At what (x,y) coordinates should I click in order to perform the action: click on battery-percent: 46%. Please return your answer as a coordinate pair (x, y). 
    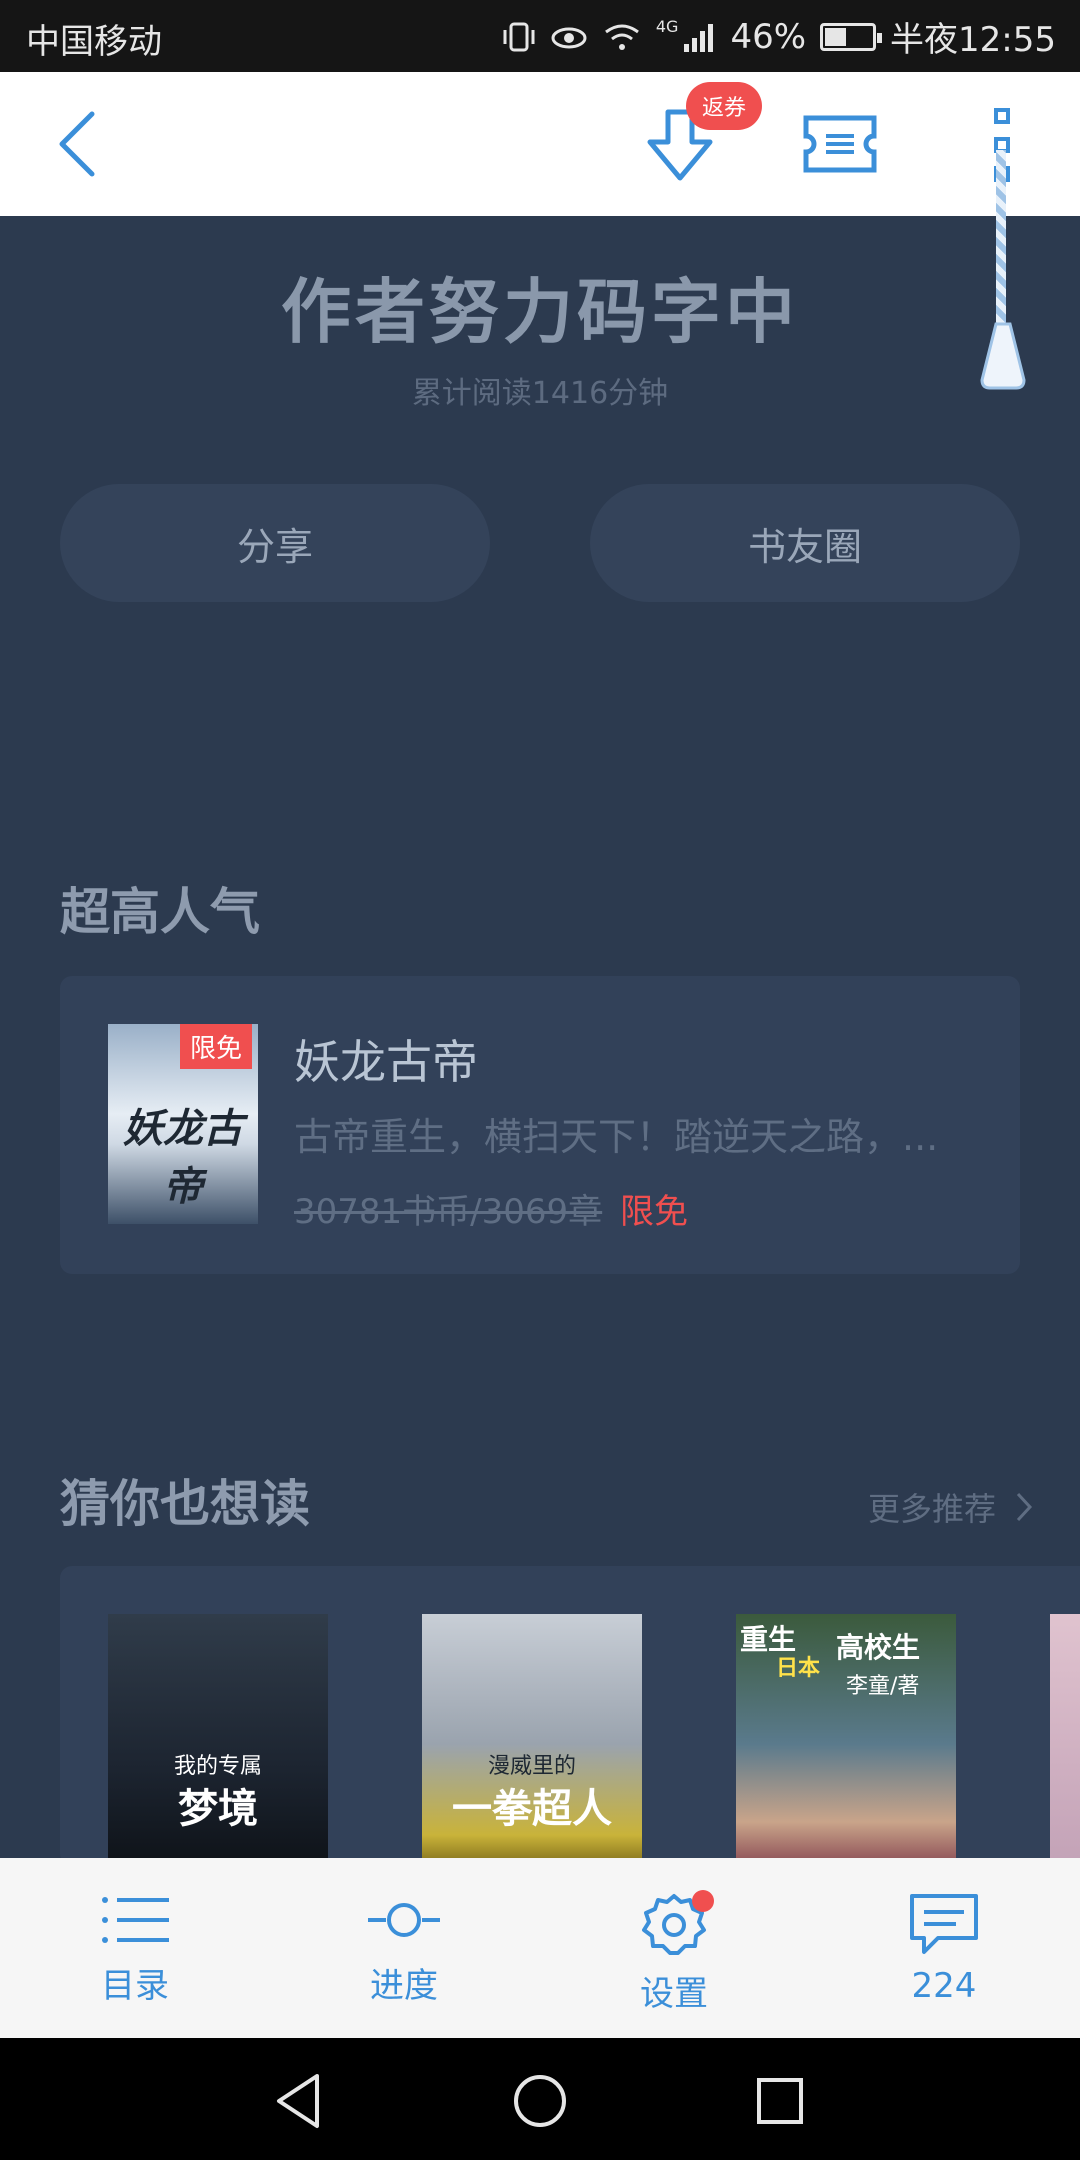
    Looking at the image, I should click on (768, 36).